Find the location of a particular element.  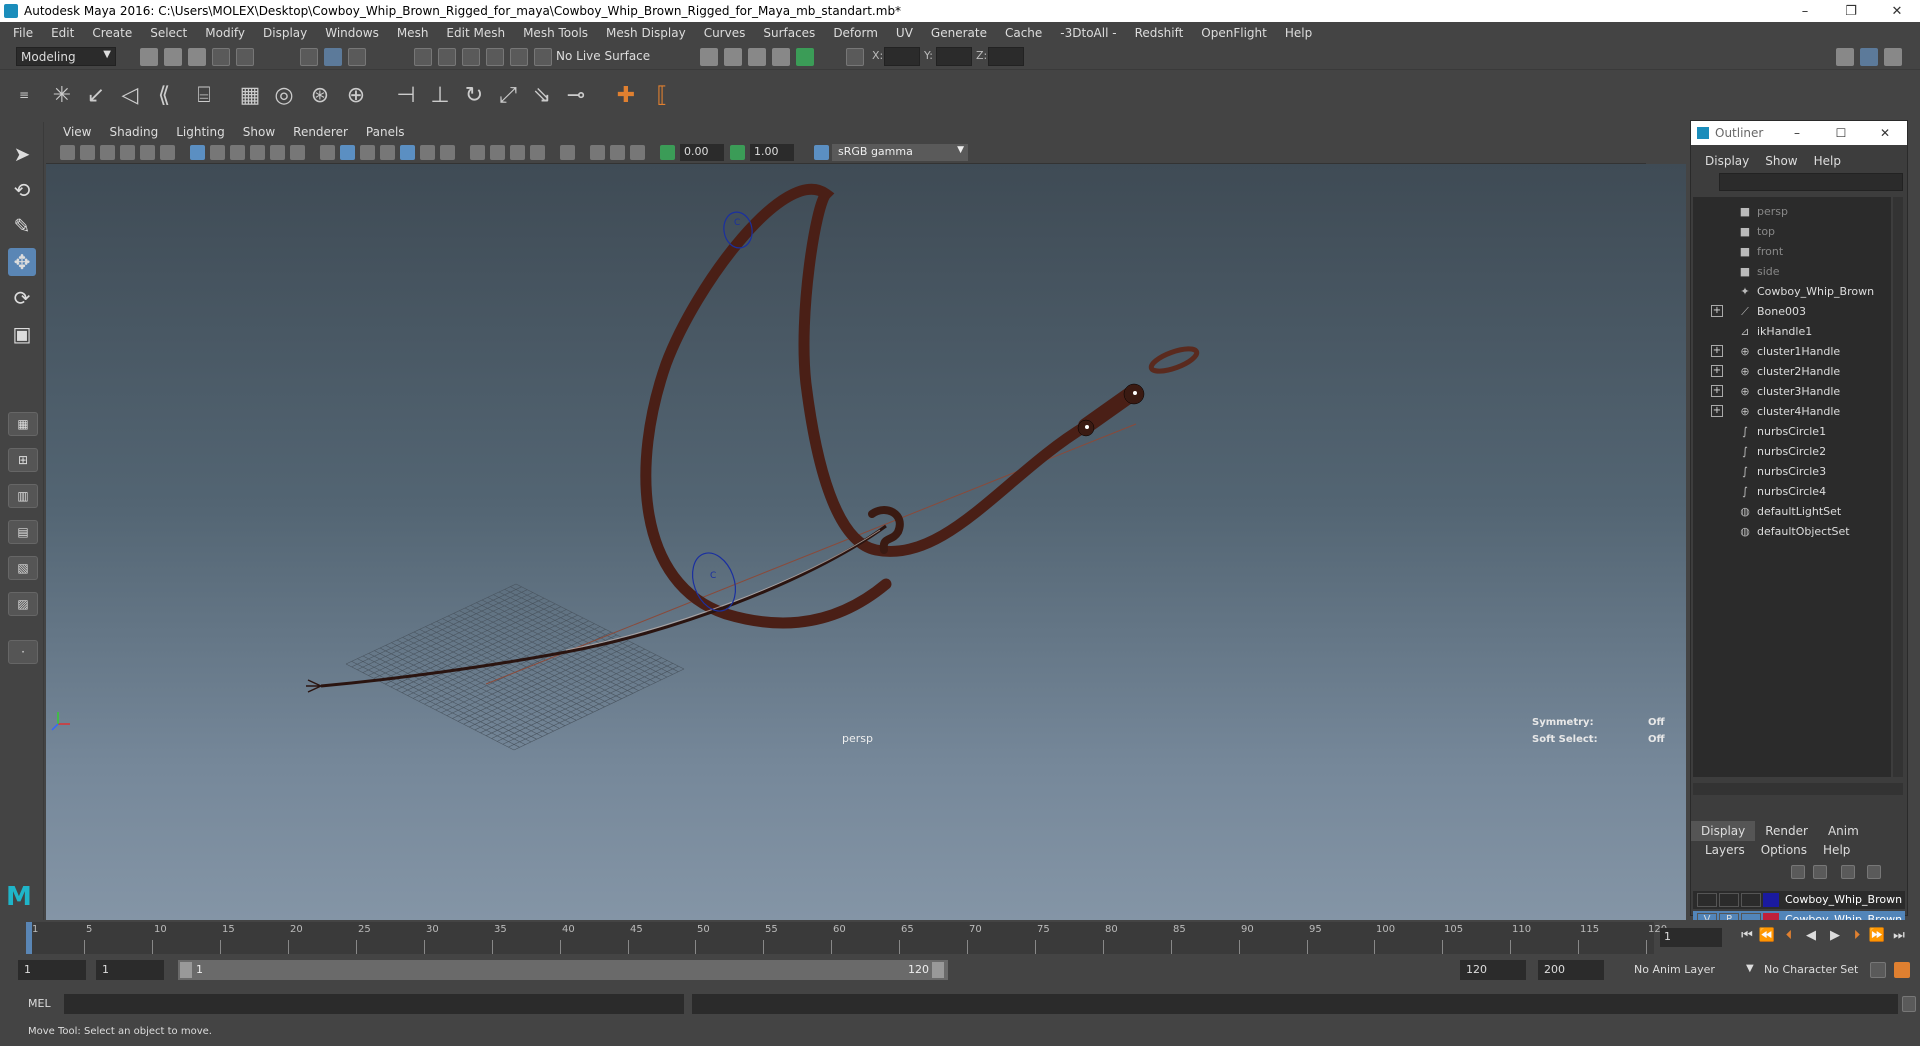

range-end-handle is located at coordinates (938, 970).